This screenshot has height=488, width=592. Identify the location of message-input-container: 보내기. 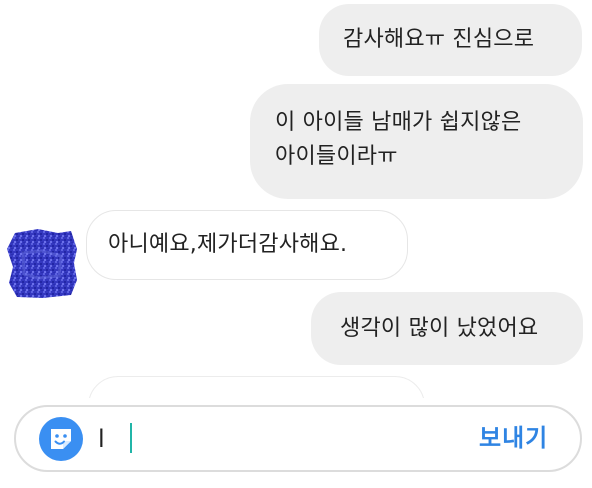
(298, 438).